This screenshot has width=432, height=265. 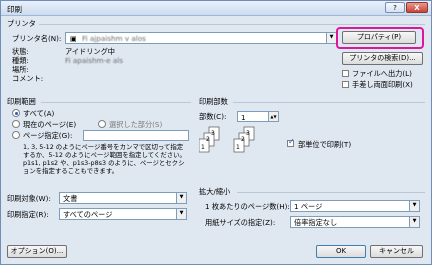 I want to click on cancel-button: キャンセル, so click(x=396, y=251).